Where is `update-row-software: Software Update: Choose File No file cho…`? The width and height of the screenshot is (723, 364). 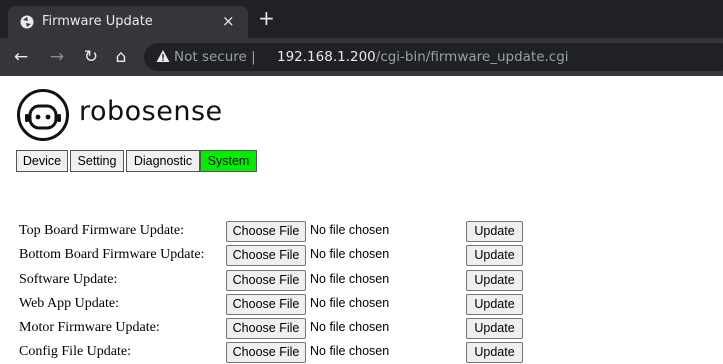
update-row-software: Software Update: Choose File No file cho… is located at coordinates (361, 281).